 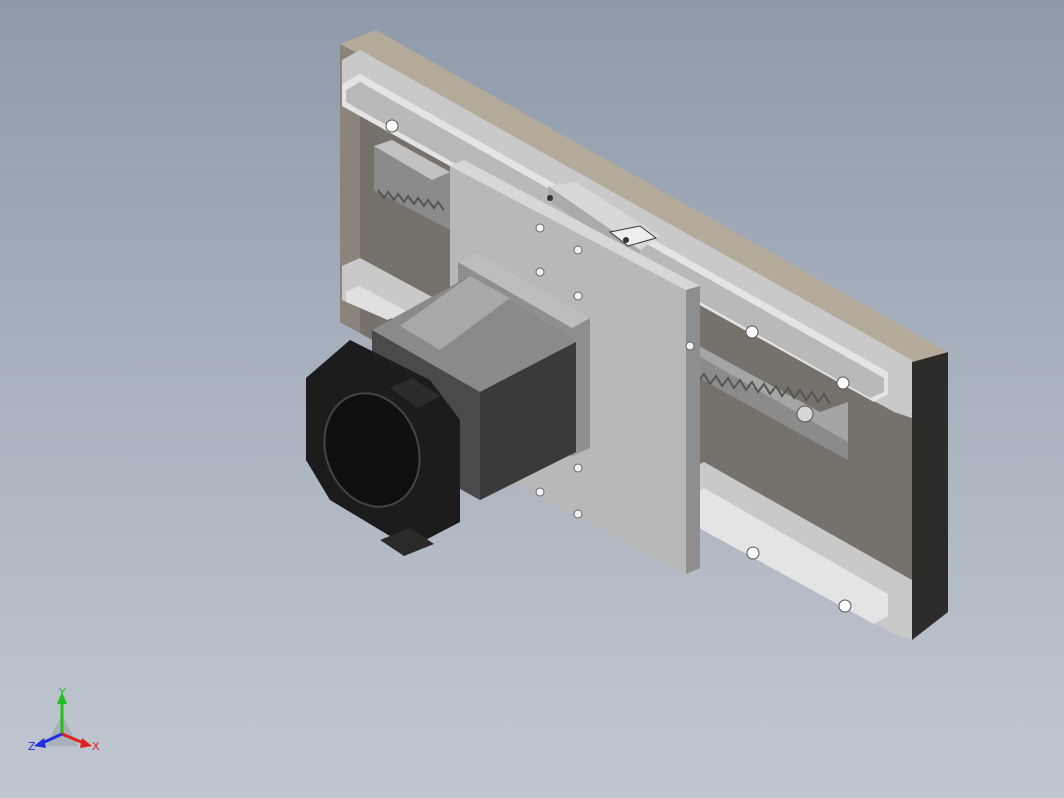 I want to click on y-axis-label: Y, so click(x=62, y=692).